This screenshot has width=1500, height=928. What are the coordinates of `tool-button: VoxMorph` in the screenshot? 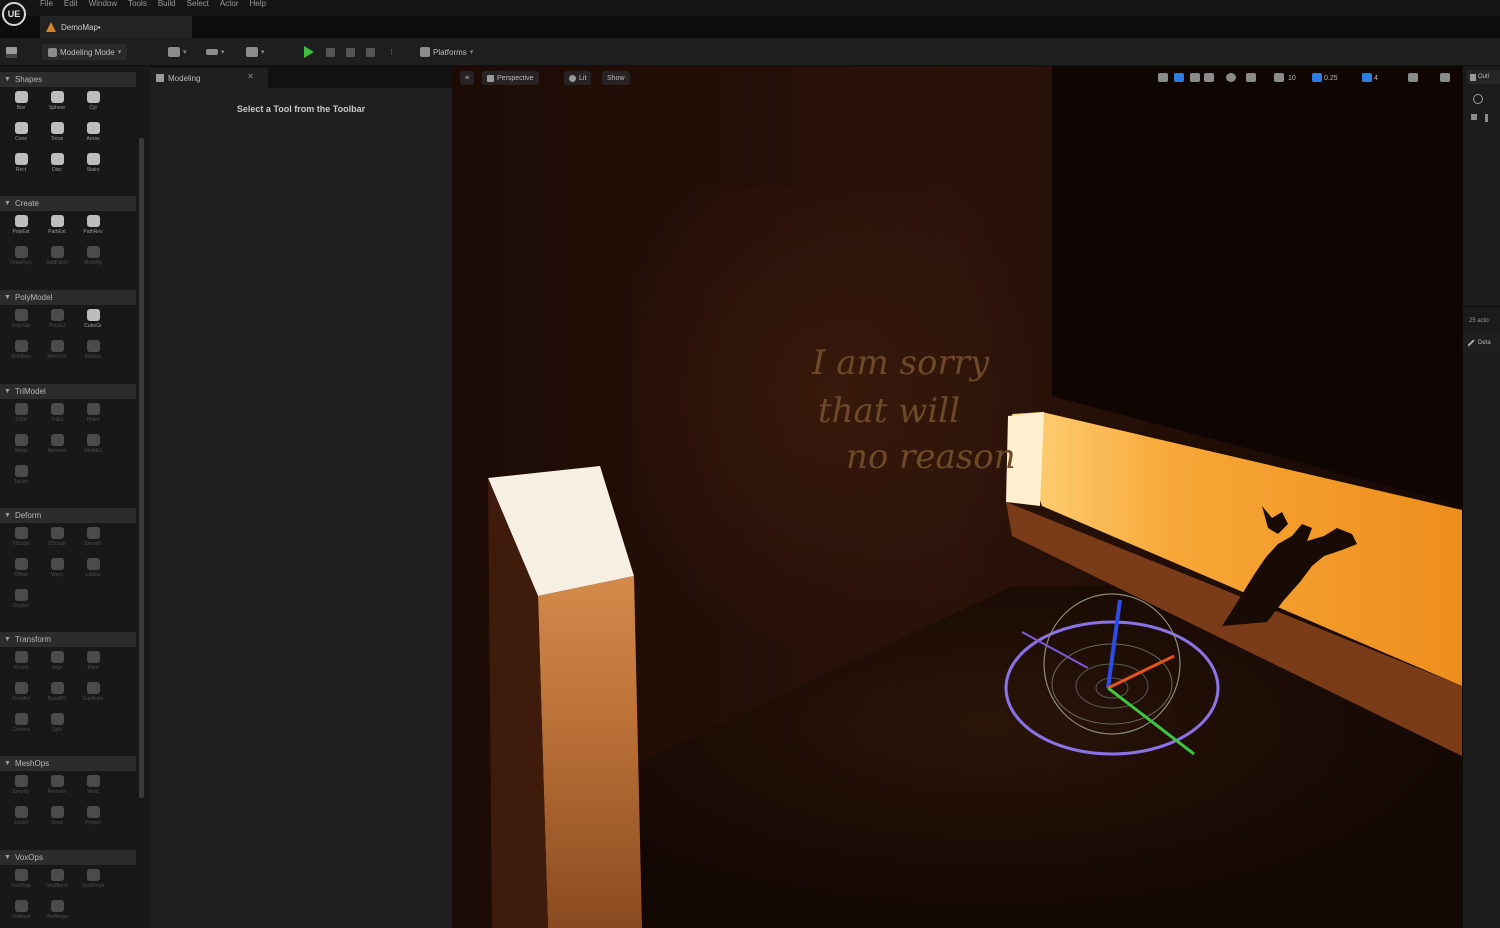 It's located at (93, 883).